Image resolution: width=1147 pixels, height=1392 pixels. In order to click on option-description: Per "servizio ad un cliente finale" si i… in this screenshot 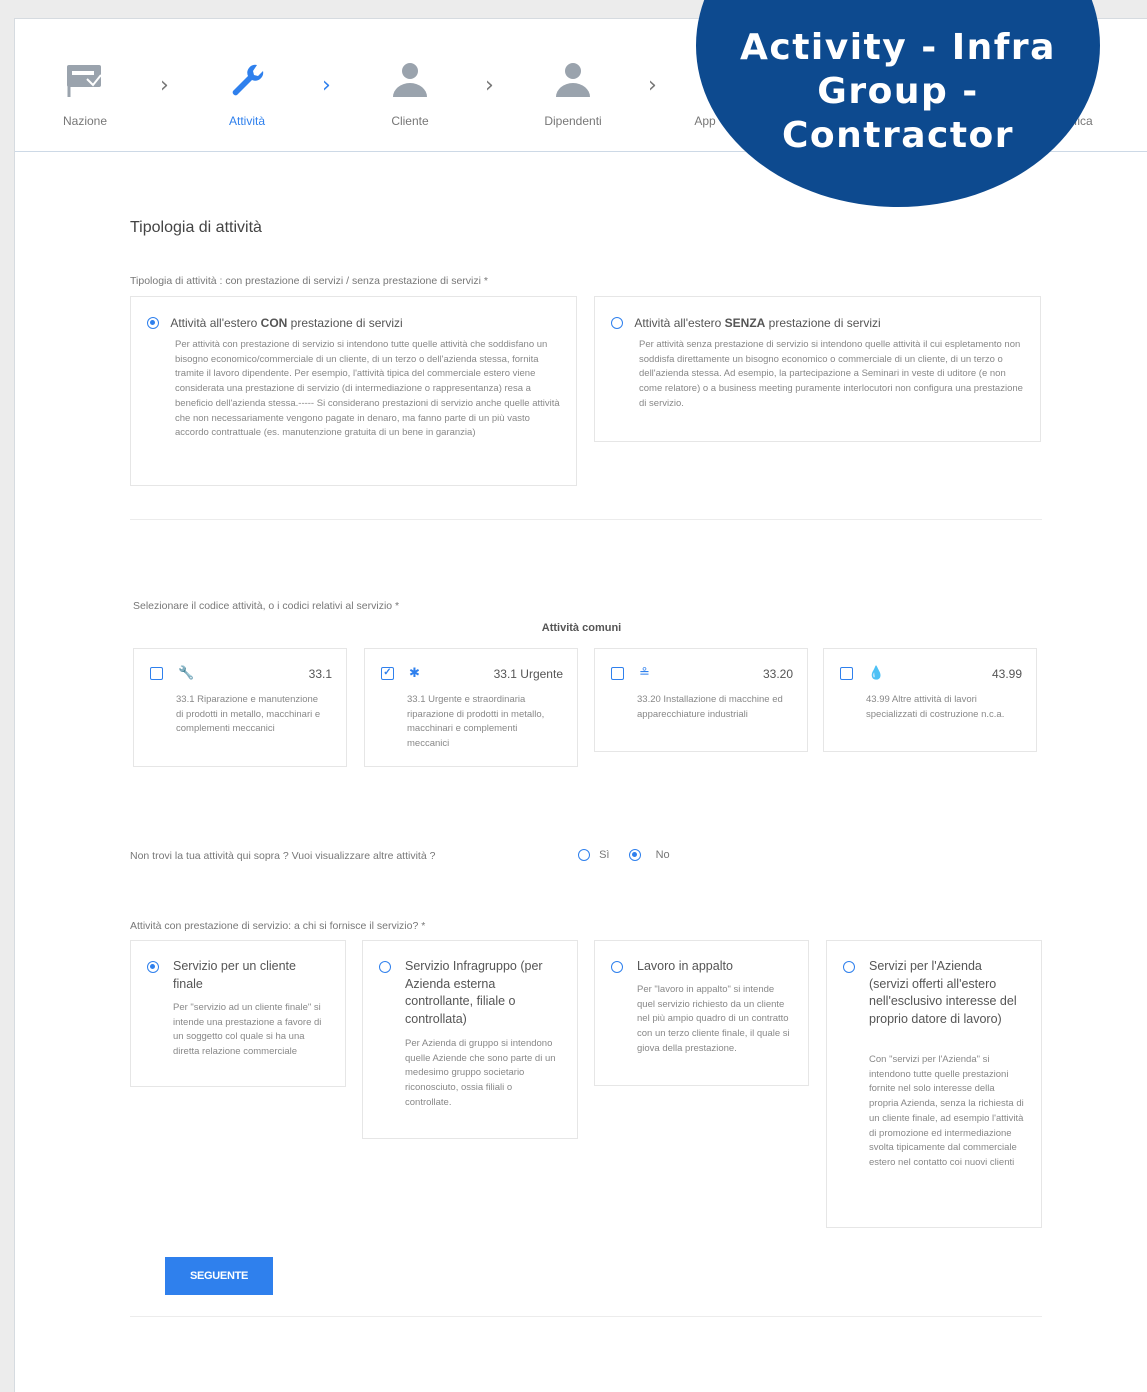, I will do `click(247, 1030)`.